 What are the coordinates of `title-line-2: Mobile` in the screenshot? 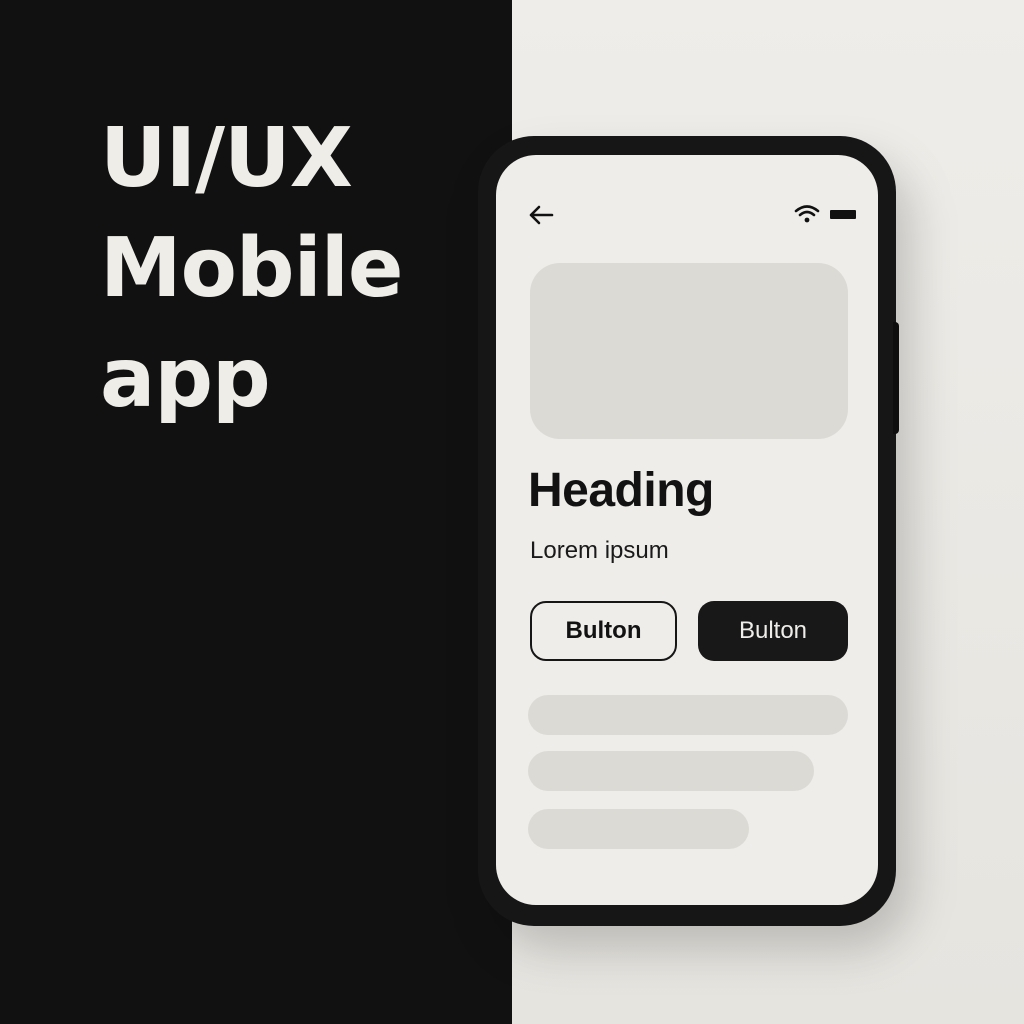 It's located at (251, 268).